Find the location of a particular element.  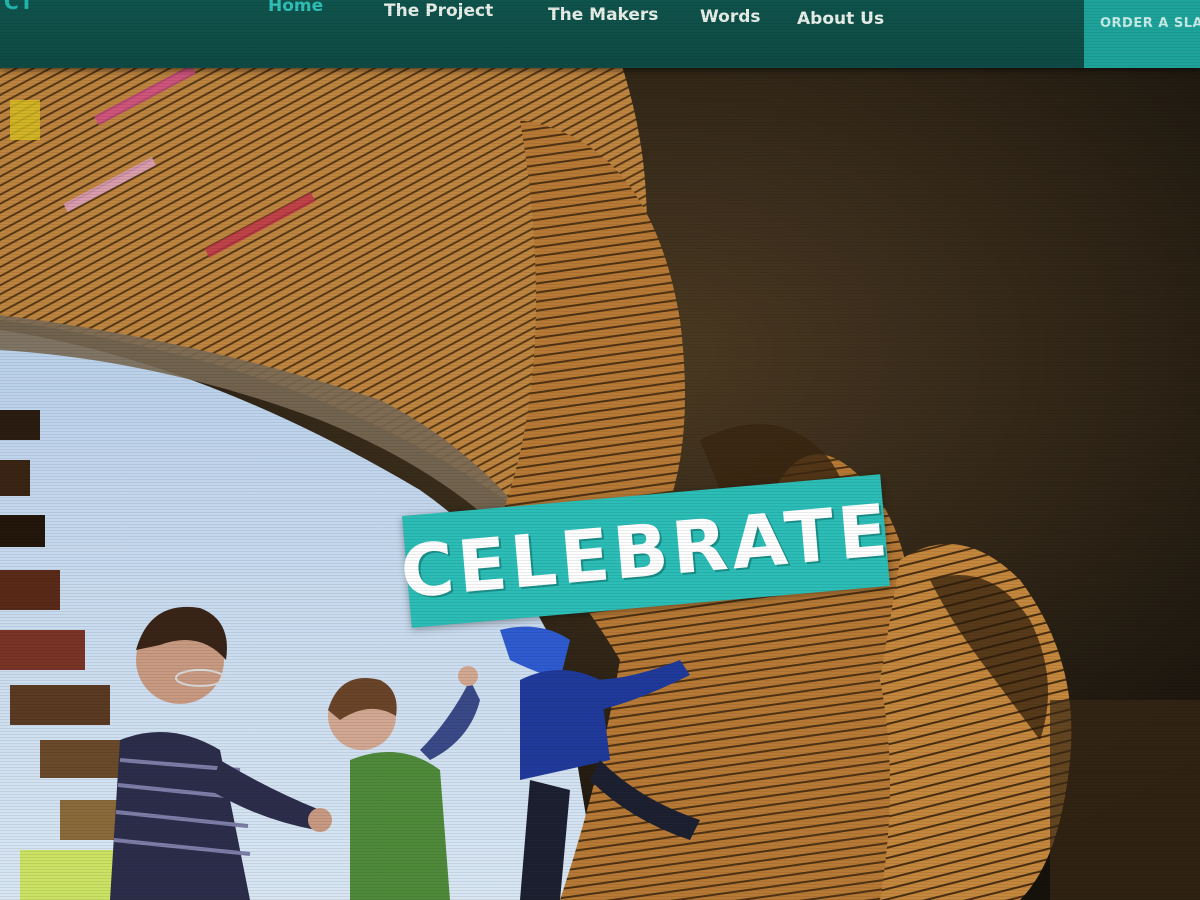

nav-item-about-us: About Us is located at coordinates (840, 19).